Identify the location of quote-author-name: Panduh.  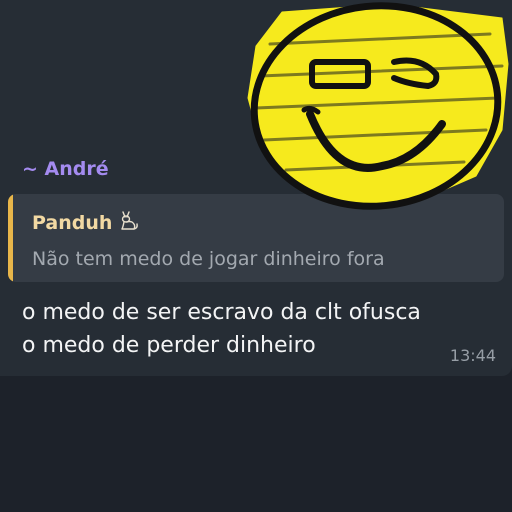
(72, 222).